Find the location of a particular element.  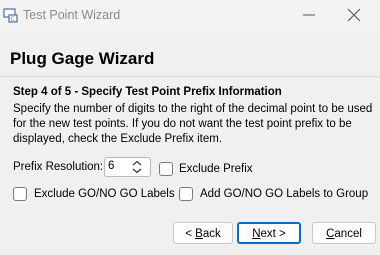

prefix-resolution-label: Prefix Resolution: is located at coordinates (58, 167).